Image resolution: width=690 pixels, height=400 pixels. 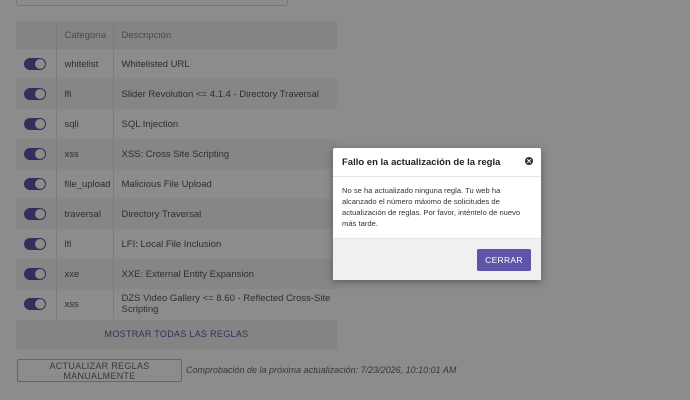 What do you see at coordinates (421, 162) in the screenshot?
I see `dialog-title: Fallo en la actualización de la regla` at bounding box center [421, 162].